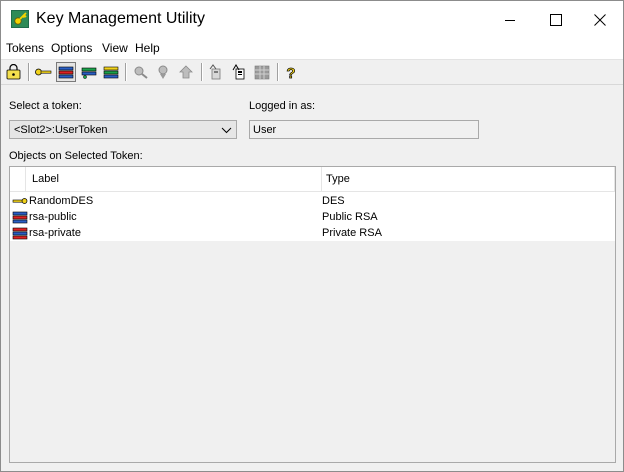 The width and height of the screenshot is (624, 472). What do you see at coordinates (45, 106) in the screenshot?
I see `select-token-label: Select a token:` at bounding box center [45, 106].